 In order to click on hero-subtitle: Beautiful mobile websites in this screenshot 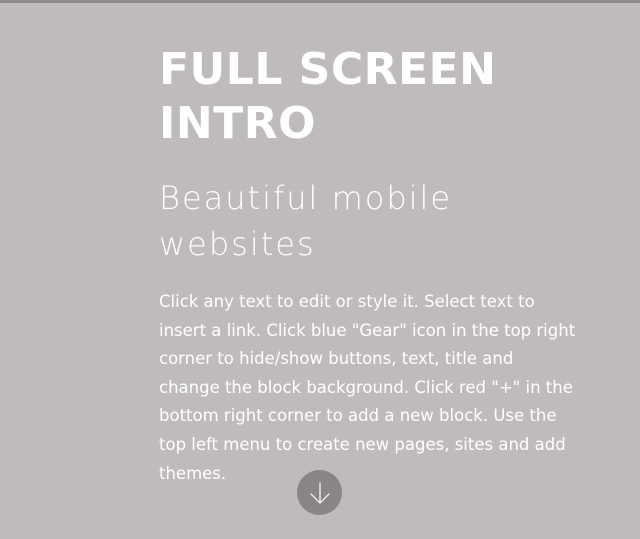, I will do `click(369, 221)`.